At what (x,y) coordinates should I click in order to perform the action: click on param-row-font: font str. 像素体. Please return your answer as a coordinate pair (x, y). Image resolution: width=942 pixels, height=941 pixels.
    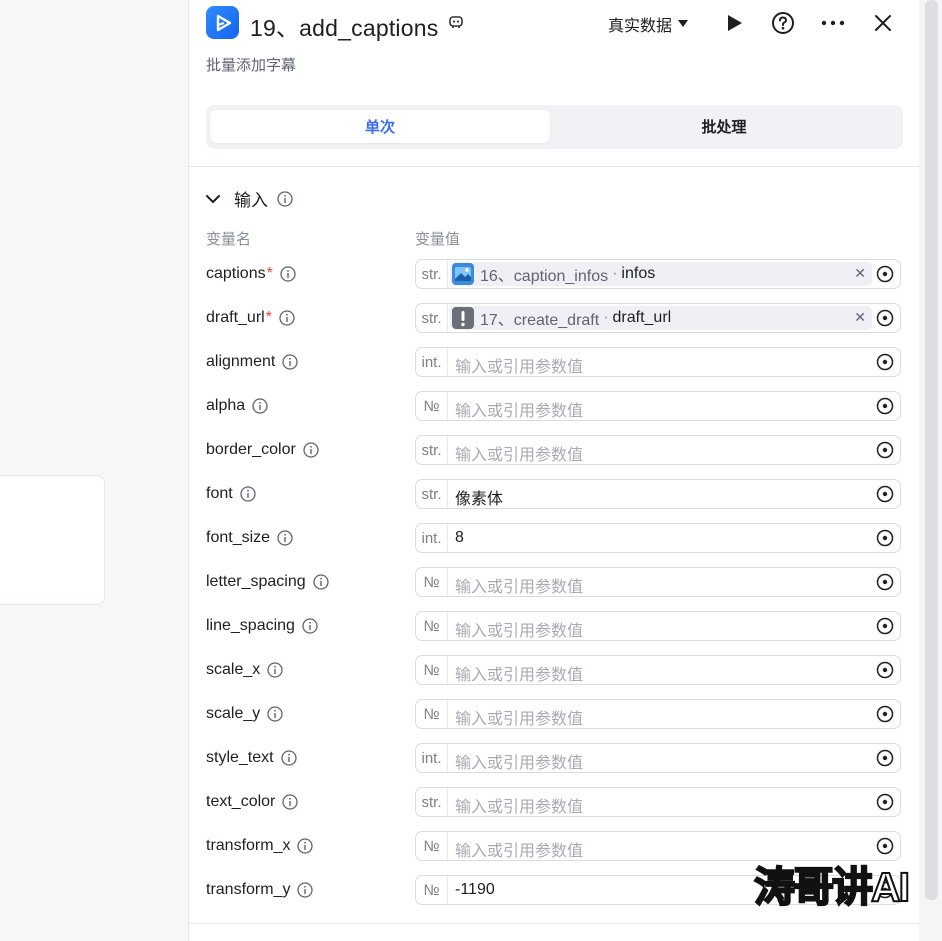
    Looking at the image, I should click on (554, 495).